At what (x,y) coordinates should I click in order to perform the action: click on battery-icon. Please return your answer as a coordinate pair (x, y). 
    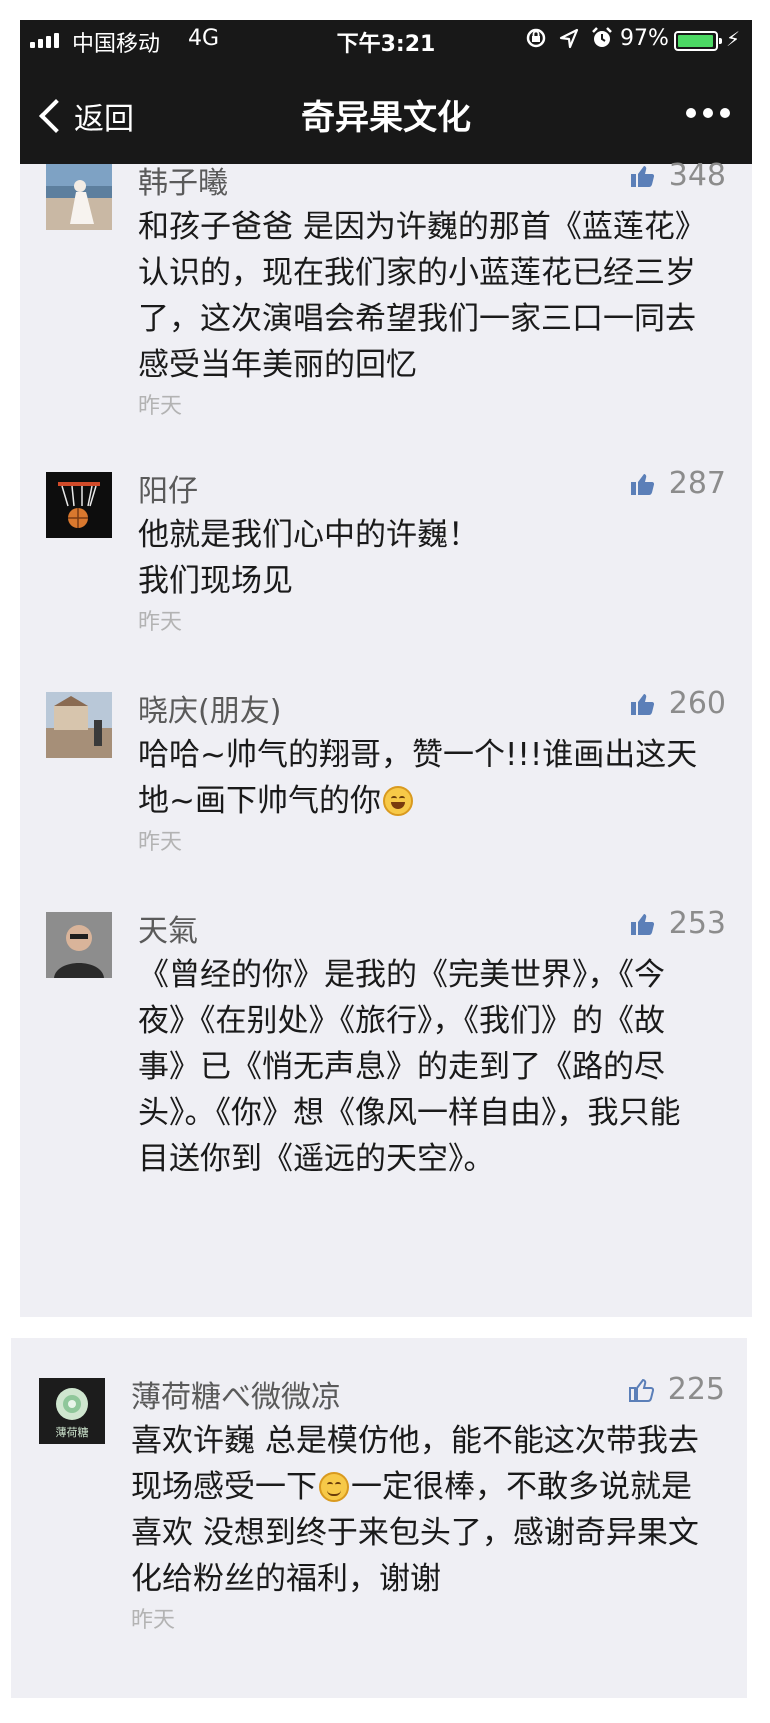
    Looking at the image, I should click on (698, 41).